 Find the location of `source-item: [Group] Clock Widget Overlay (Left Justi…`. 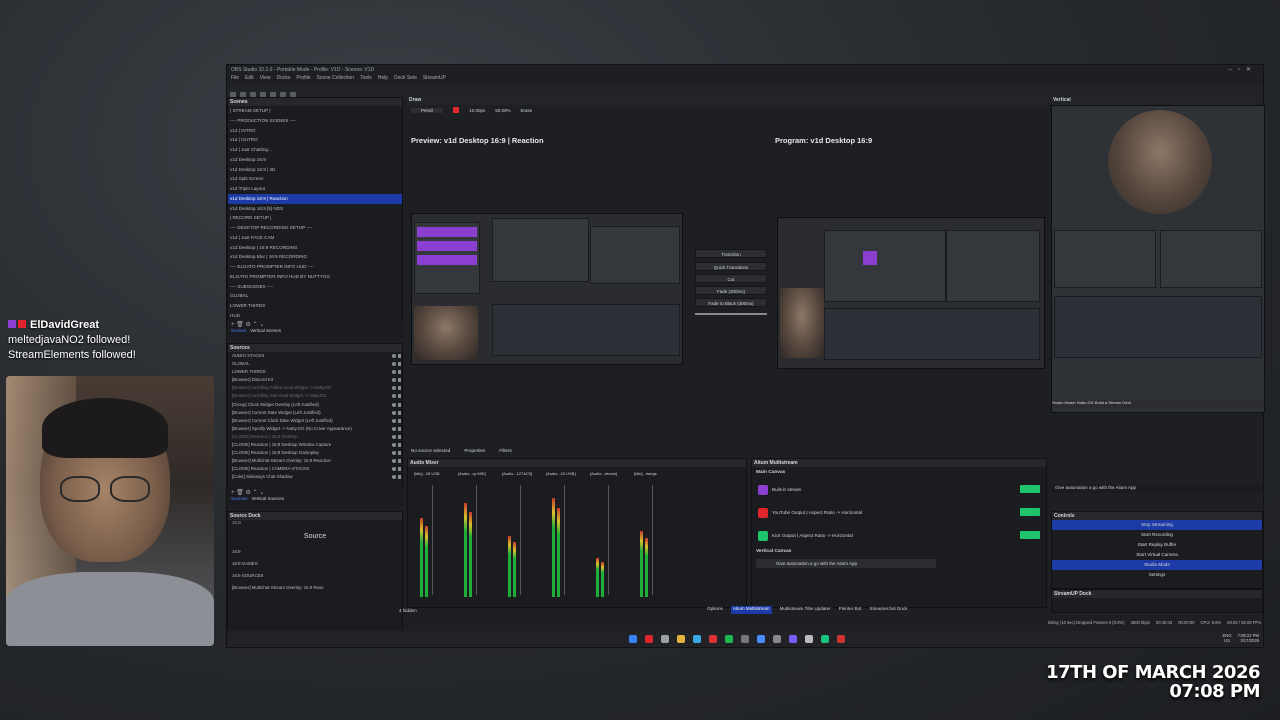

source-item: [Group] Clock Widget Overlay (Left Justi… is located at coordinates (315, 405).